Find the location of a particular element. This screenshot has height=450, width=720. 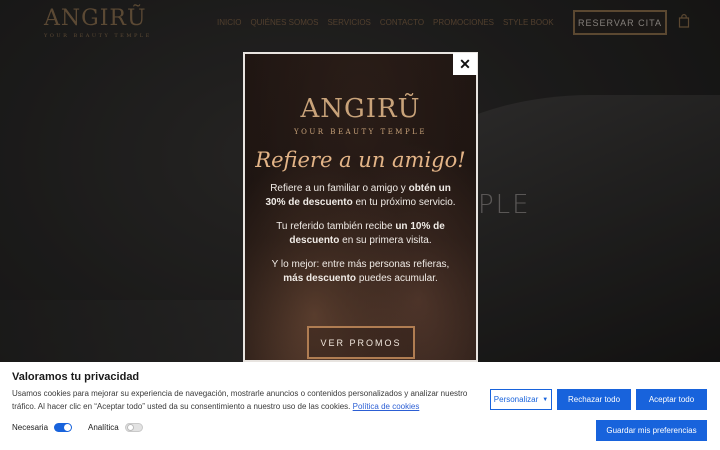

analytics-toggle is located at coordinates (133, 427).